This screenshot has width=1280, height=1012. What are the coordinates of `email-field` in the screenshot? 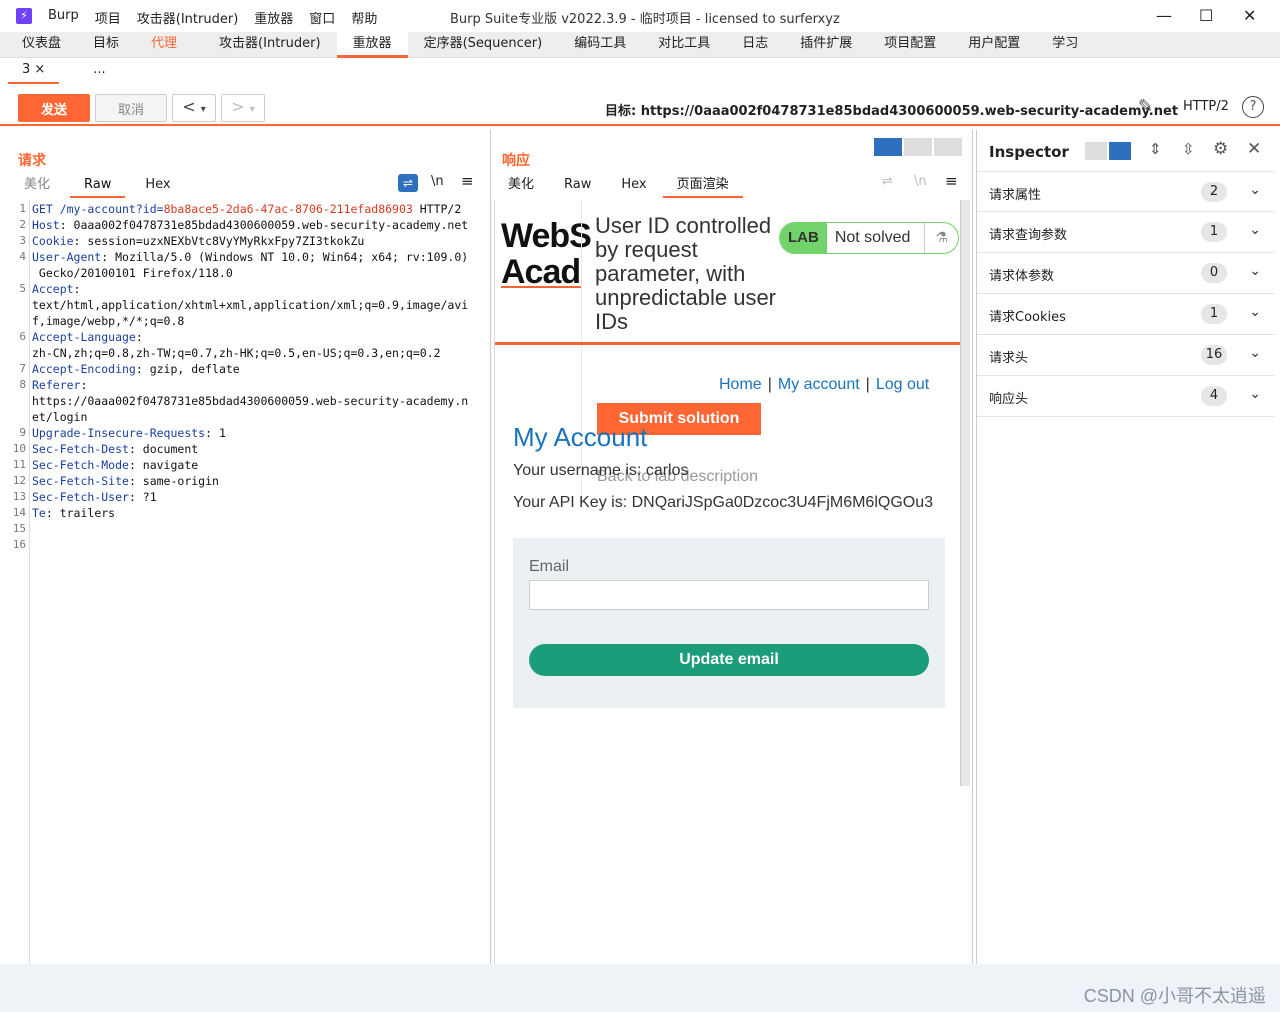 It's located at (729, 595).